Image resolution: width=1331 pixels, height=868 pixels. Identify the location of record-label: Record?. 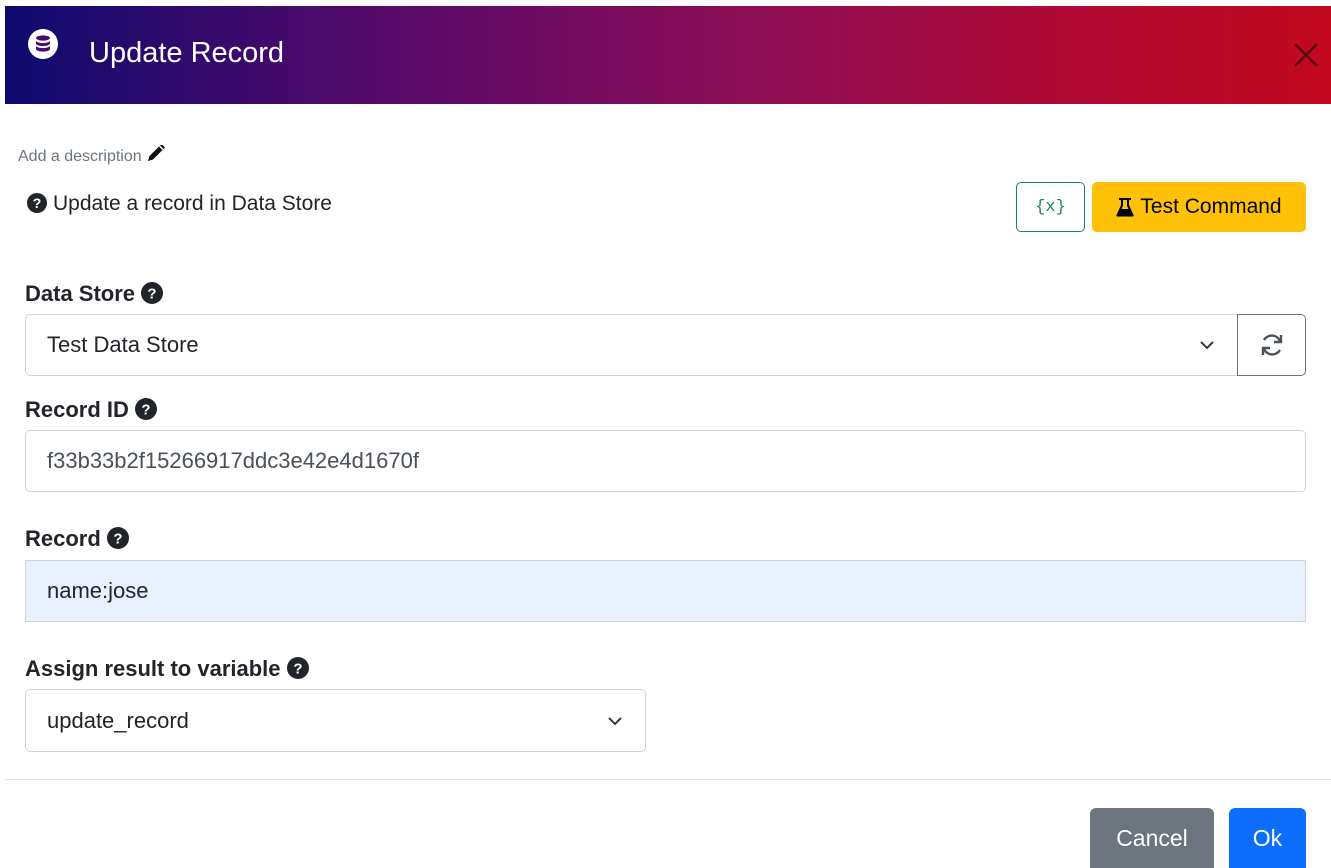
(77, 540).